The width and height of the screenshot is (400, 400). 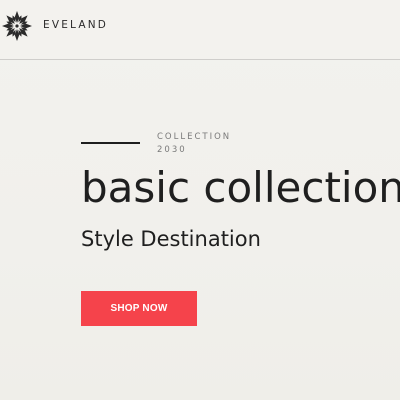 I want to click on collection-eyebrow: COLLECTION 2030, so click(x=194, y=144).